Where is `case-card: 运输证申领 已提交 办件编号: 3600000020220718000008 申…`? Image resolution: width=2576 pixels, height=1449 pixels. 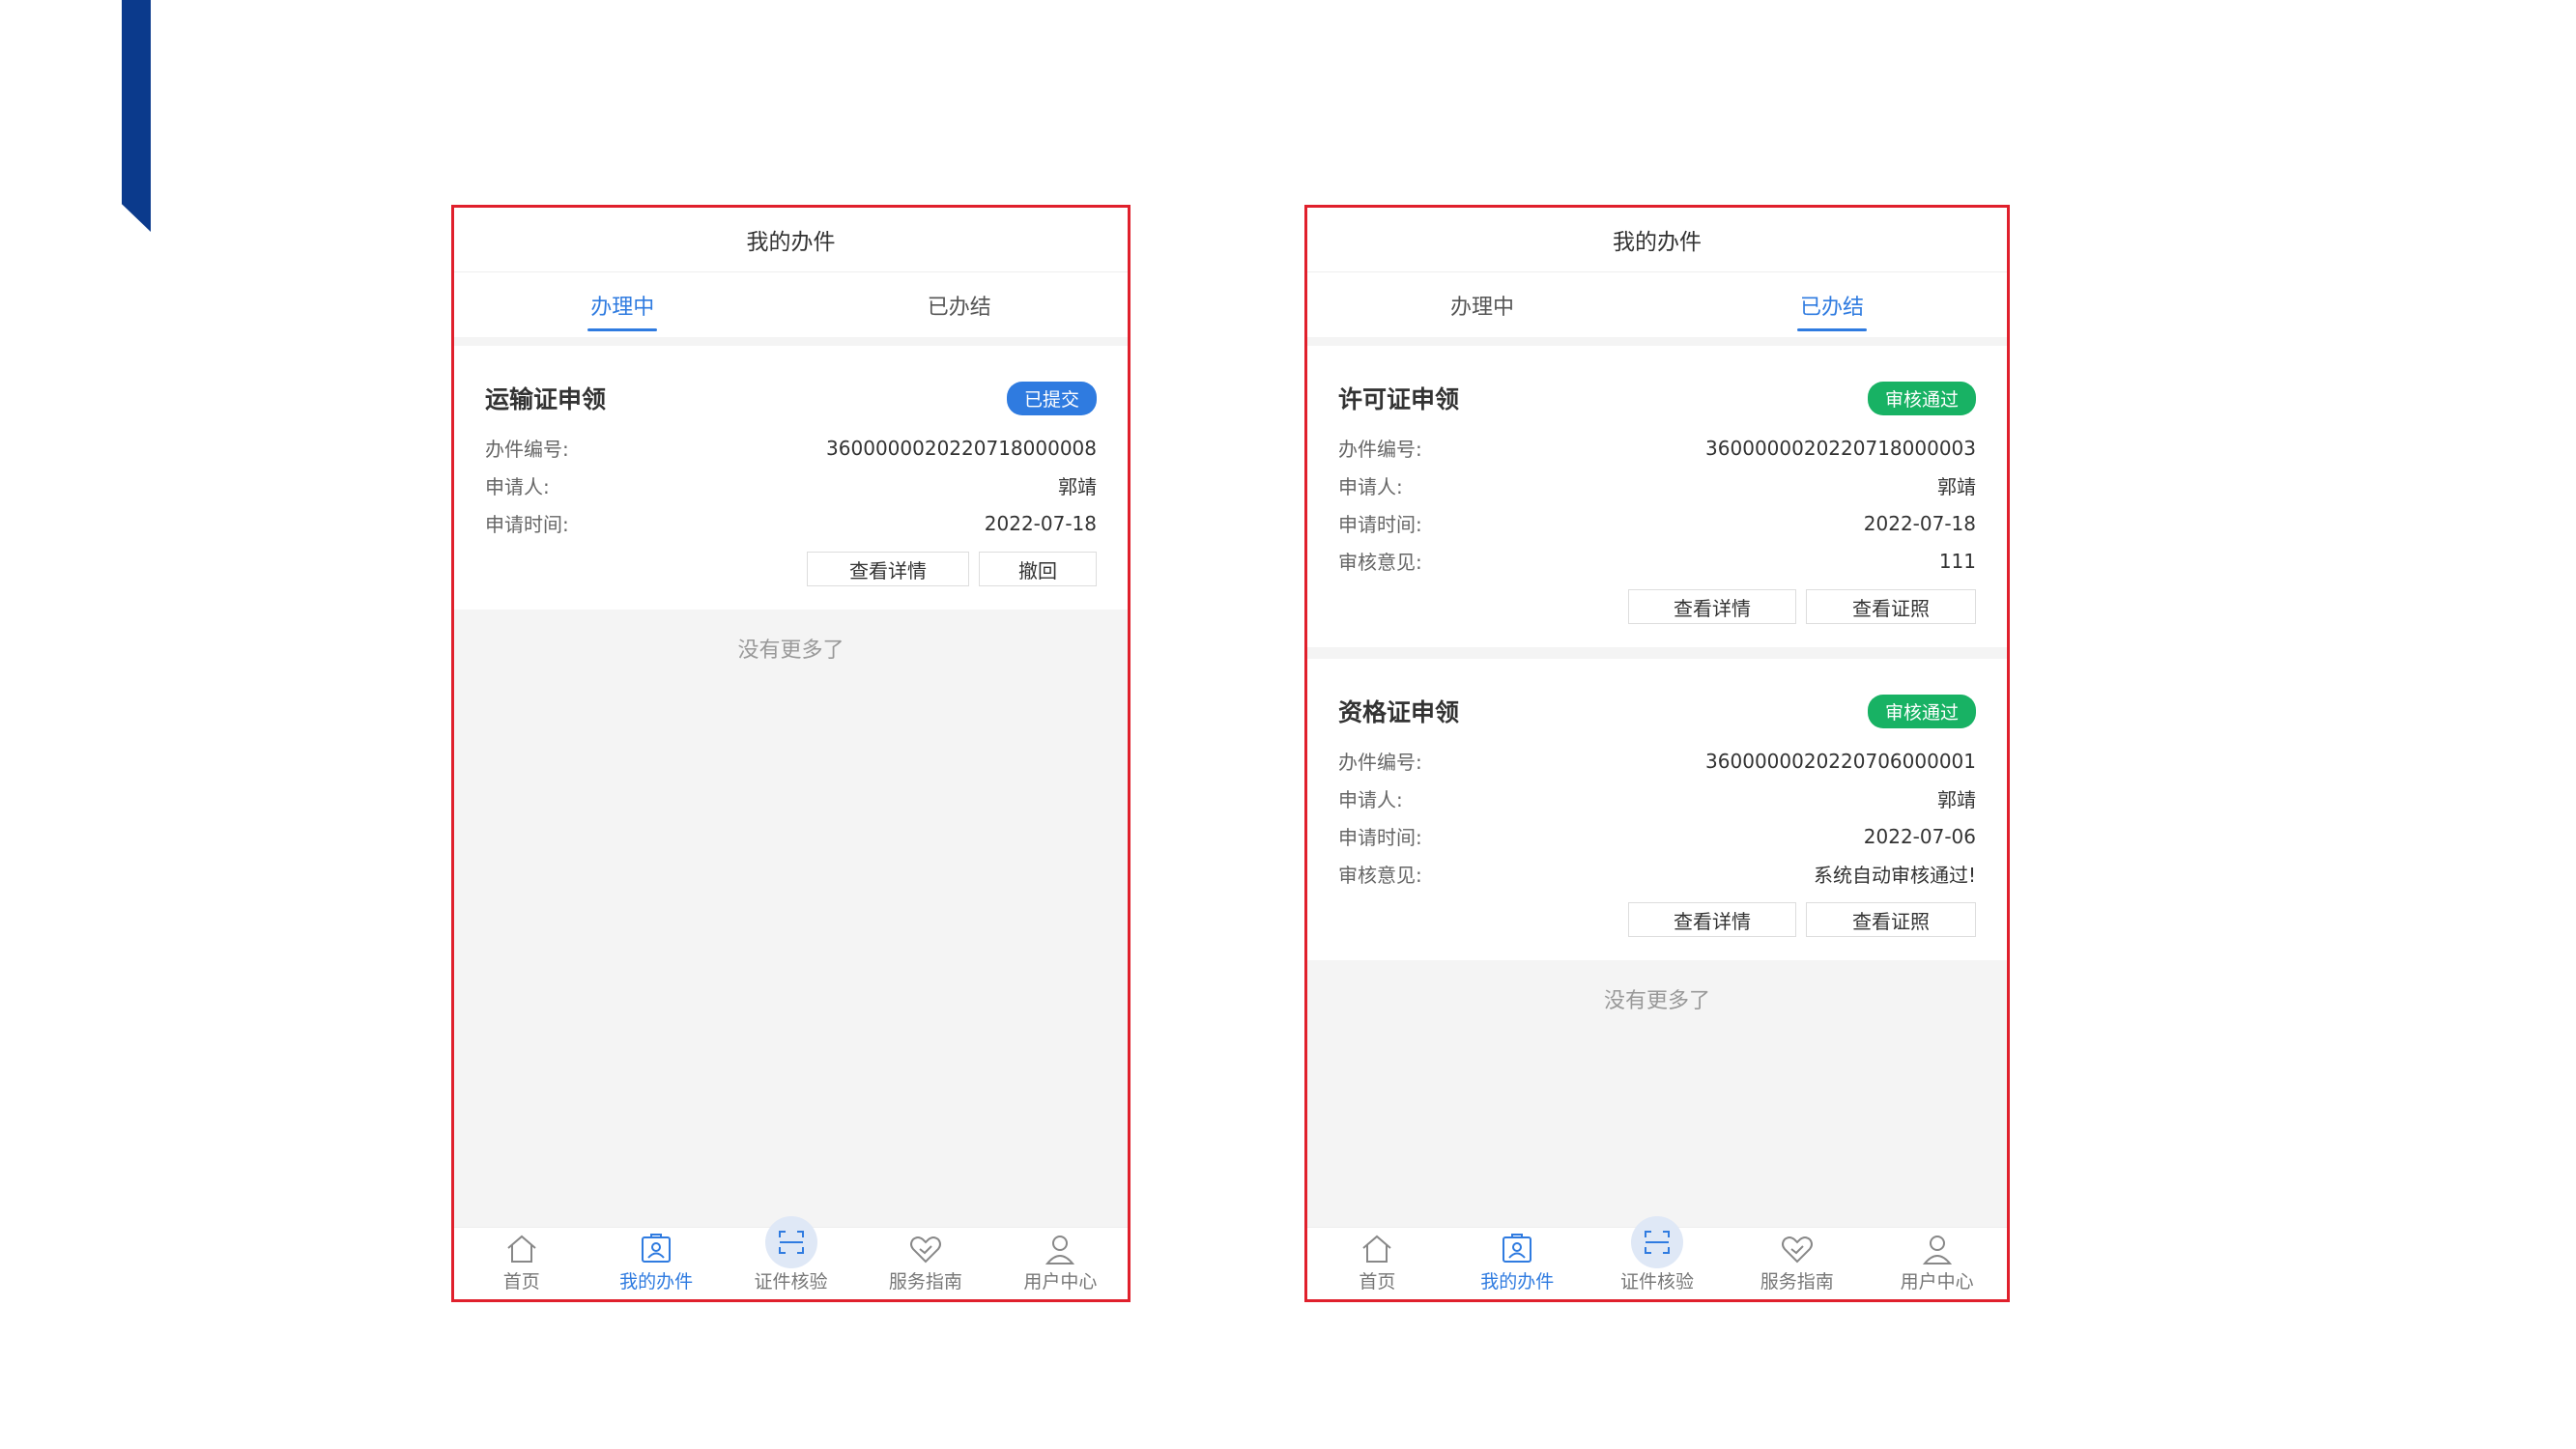 case-card: 运输证申领 已提交 办件编号: 3600000020220718000008 申… is located at coordinates (791, 478).